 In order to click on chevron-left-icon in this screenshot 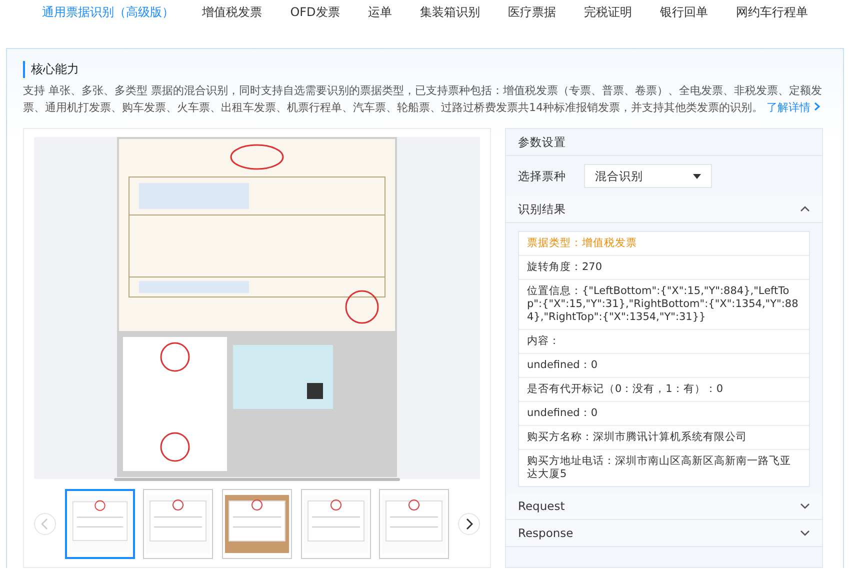, I will do `click(45, 524)`.